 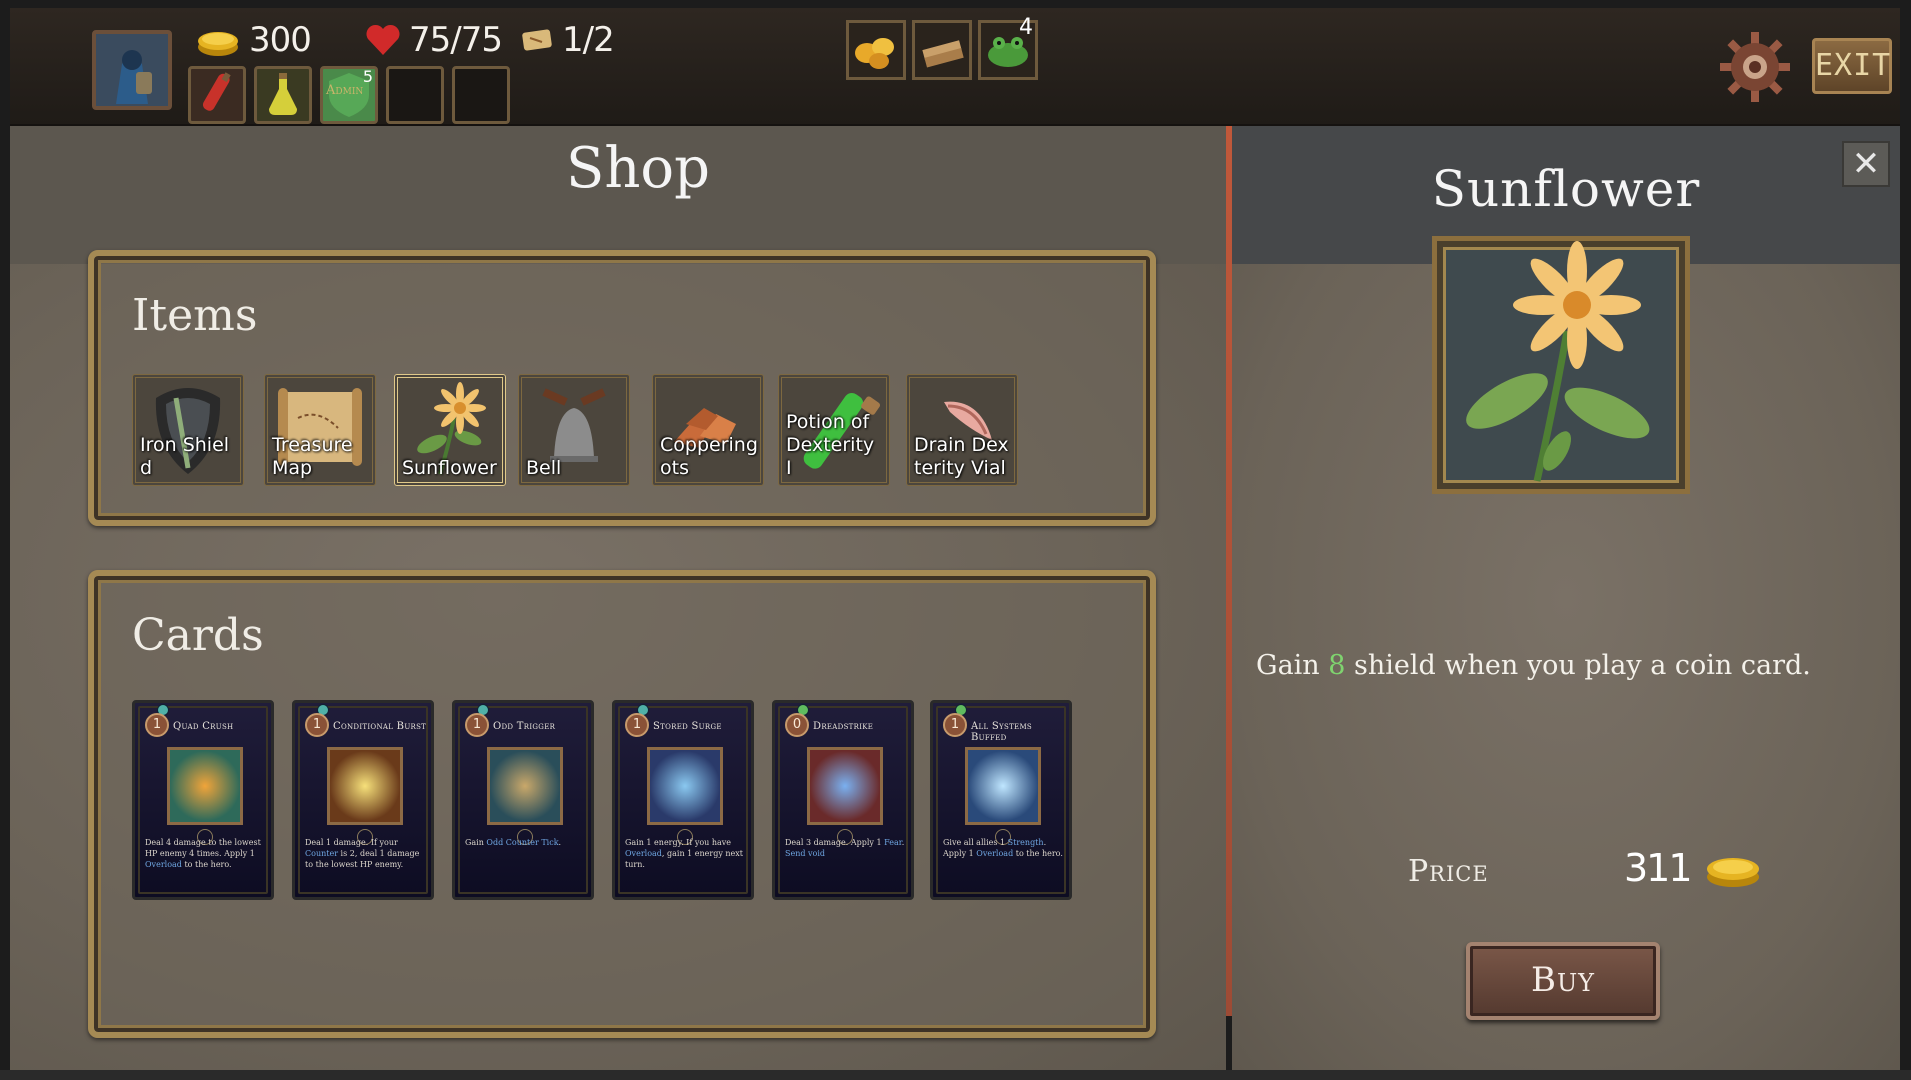 What do you see at coordinates (344, 853) in the screenshot?
I see `card-text-part: is` at bounding box center [344, 853].